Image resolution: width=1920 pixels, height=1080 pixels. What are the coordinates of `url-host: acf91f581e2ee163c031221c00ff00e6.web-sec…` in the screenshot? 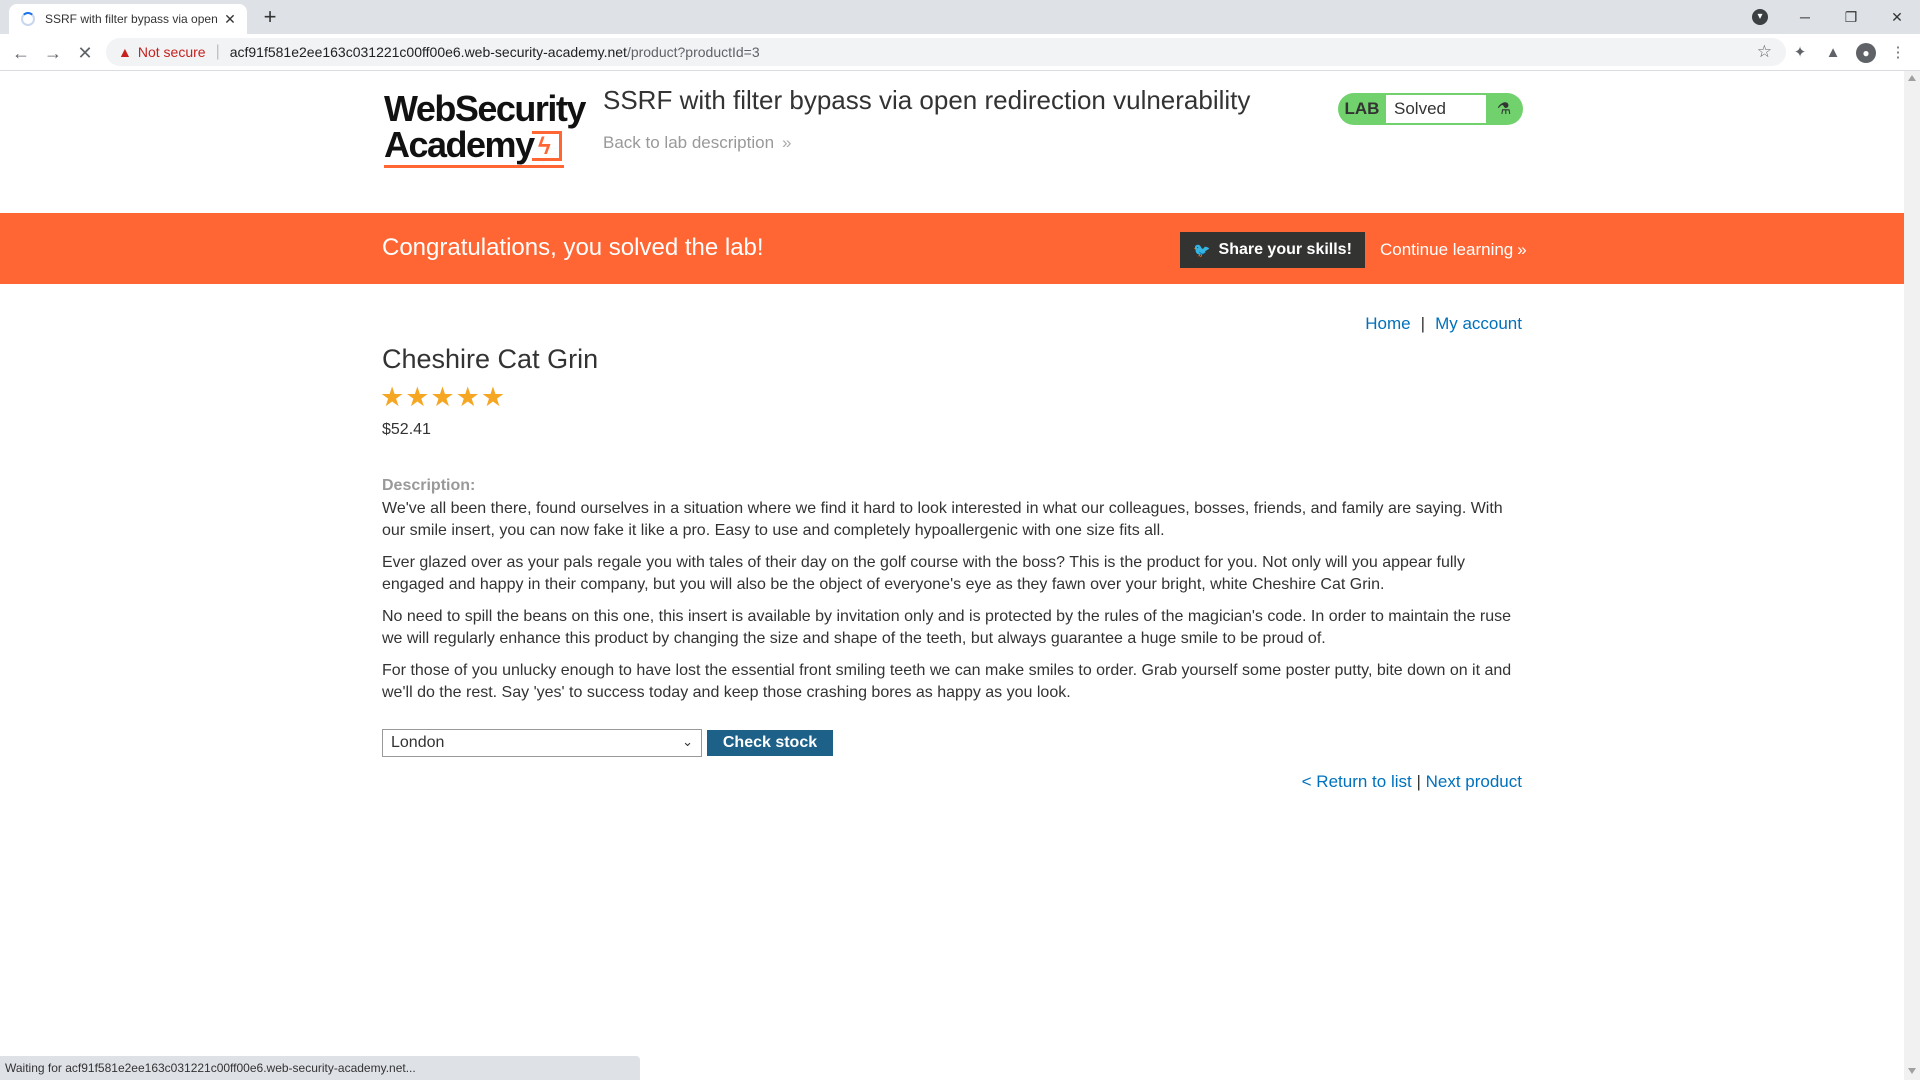 It's located at (428, 52).